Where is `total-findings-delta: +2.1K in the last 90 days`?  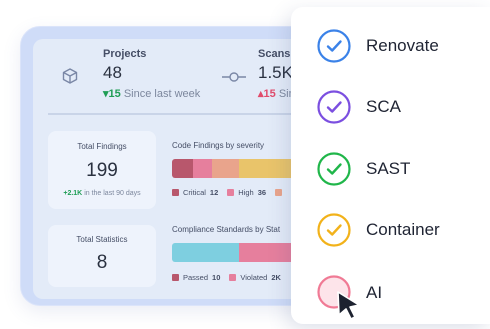 total-findings-delta: +2.1K in the last 90 days is located at coordinates (102, 193).